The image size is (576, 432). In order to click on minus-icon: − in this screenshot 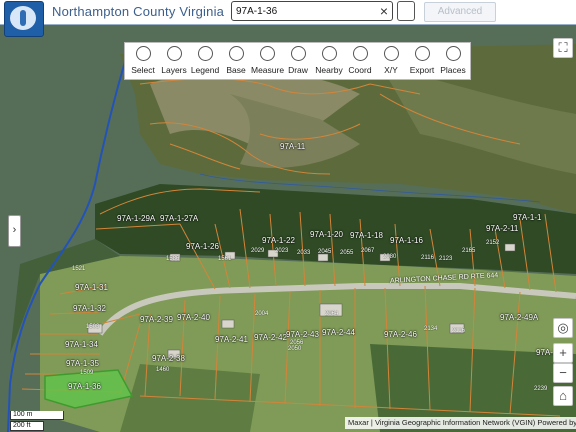, I will do `click(563, 372)`.